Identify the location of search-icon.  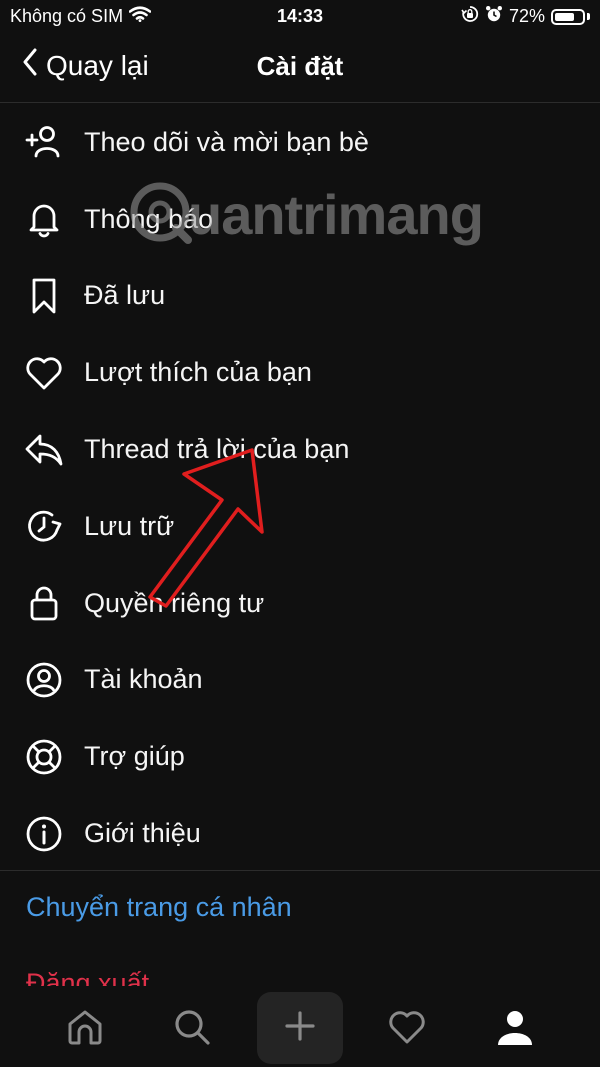
(192, 1029).